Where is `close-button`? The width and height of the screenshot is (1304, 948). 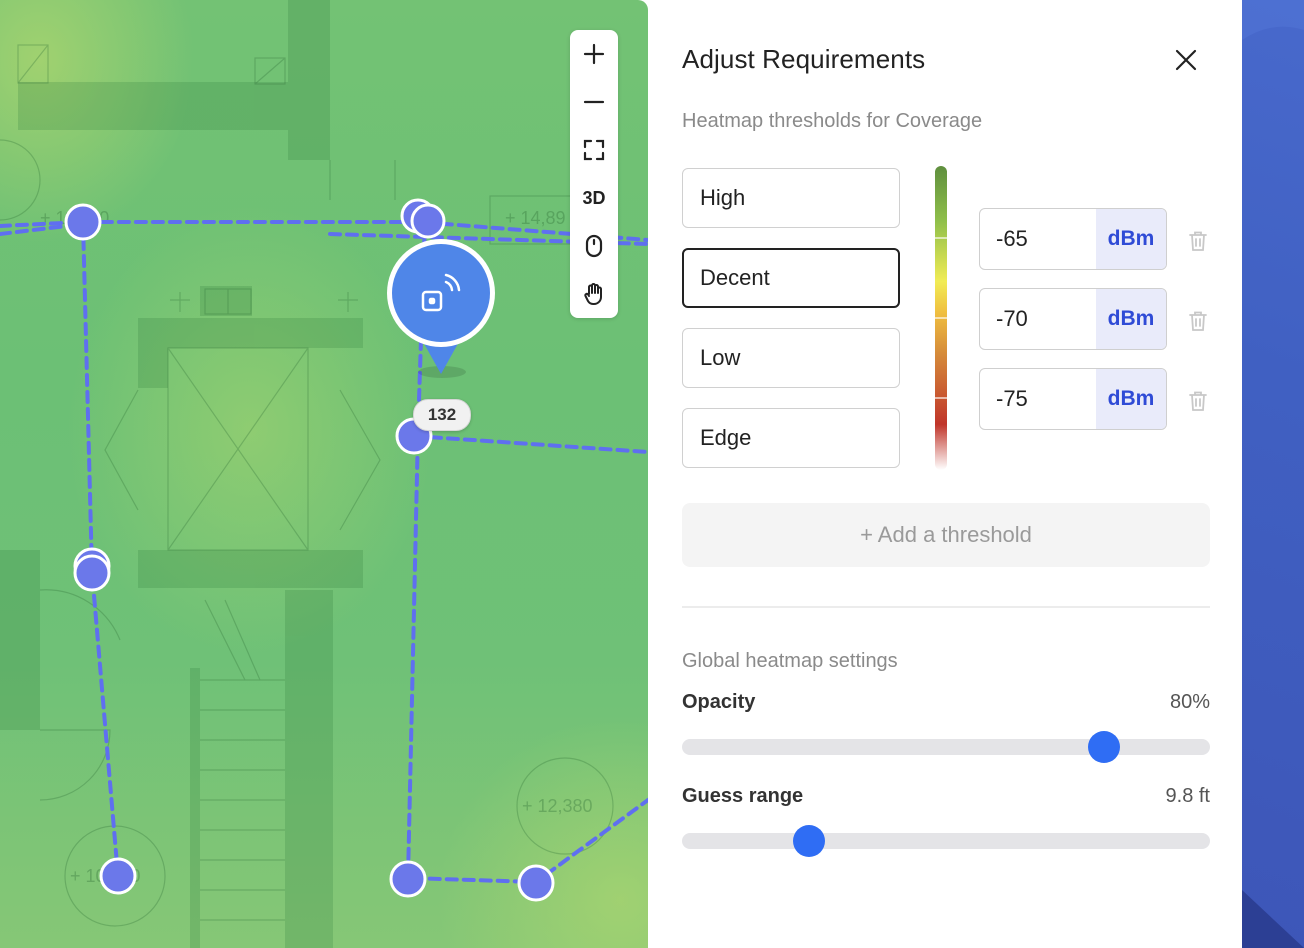
close-button is located at coordinates (1186, 60).